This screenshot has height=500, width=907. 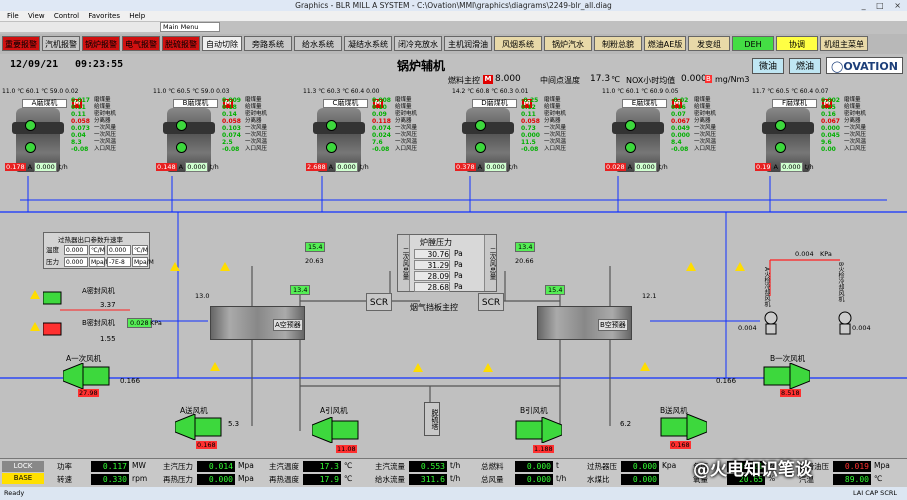 I want to click on nav-button-6: 旁路系统, so click(x=268, y=43).